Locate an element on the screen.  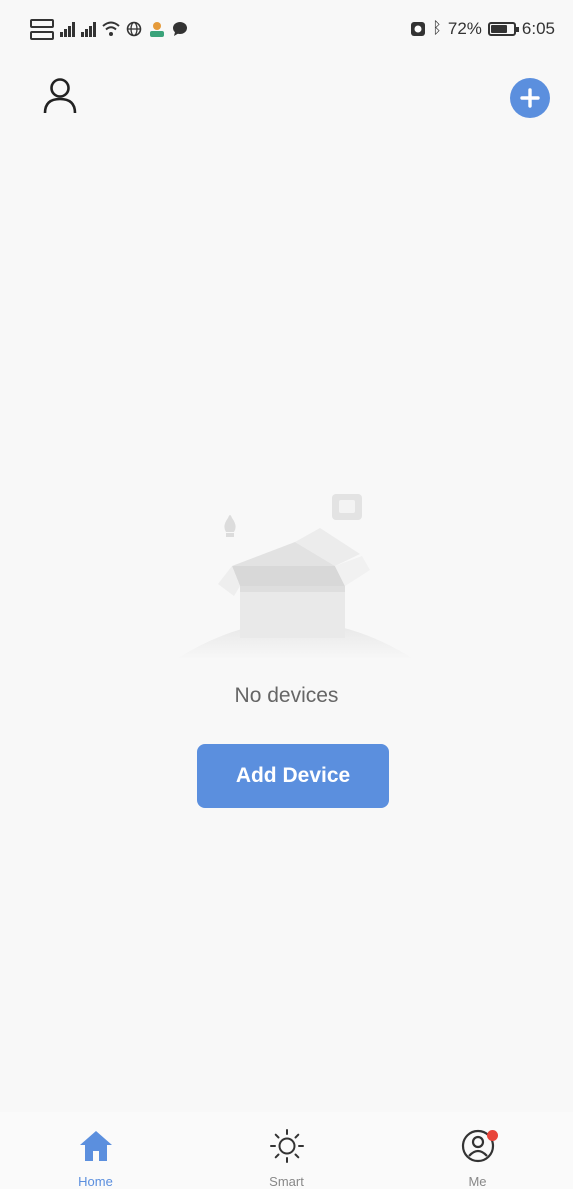
profile-icon is located at coordinates (478, 1146).